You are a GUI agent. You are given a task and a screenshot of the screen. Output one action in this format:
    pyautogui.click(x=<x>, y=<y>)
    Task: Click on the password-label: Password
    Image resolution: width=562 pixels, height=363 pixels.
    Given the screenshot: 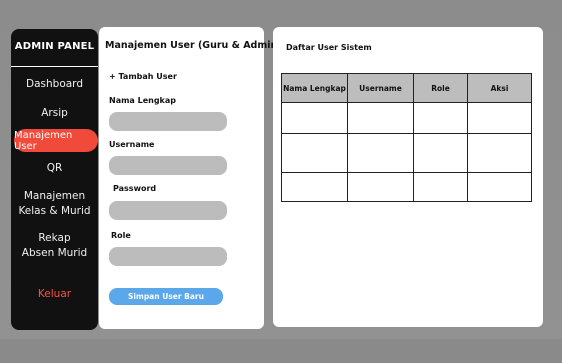 What is the action you would take?
    pyautogui.click(x=135, y=188)
    